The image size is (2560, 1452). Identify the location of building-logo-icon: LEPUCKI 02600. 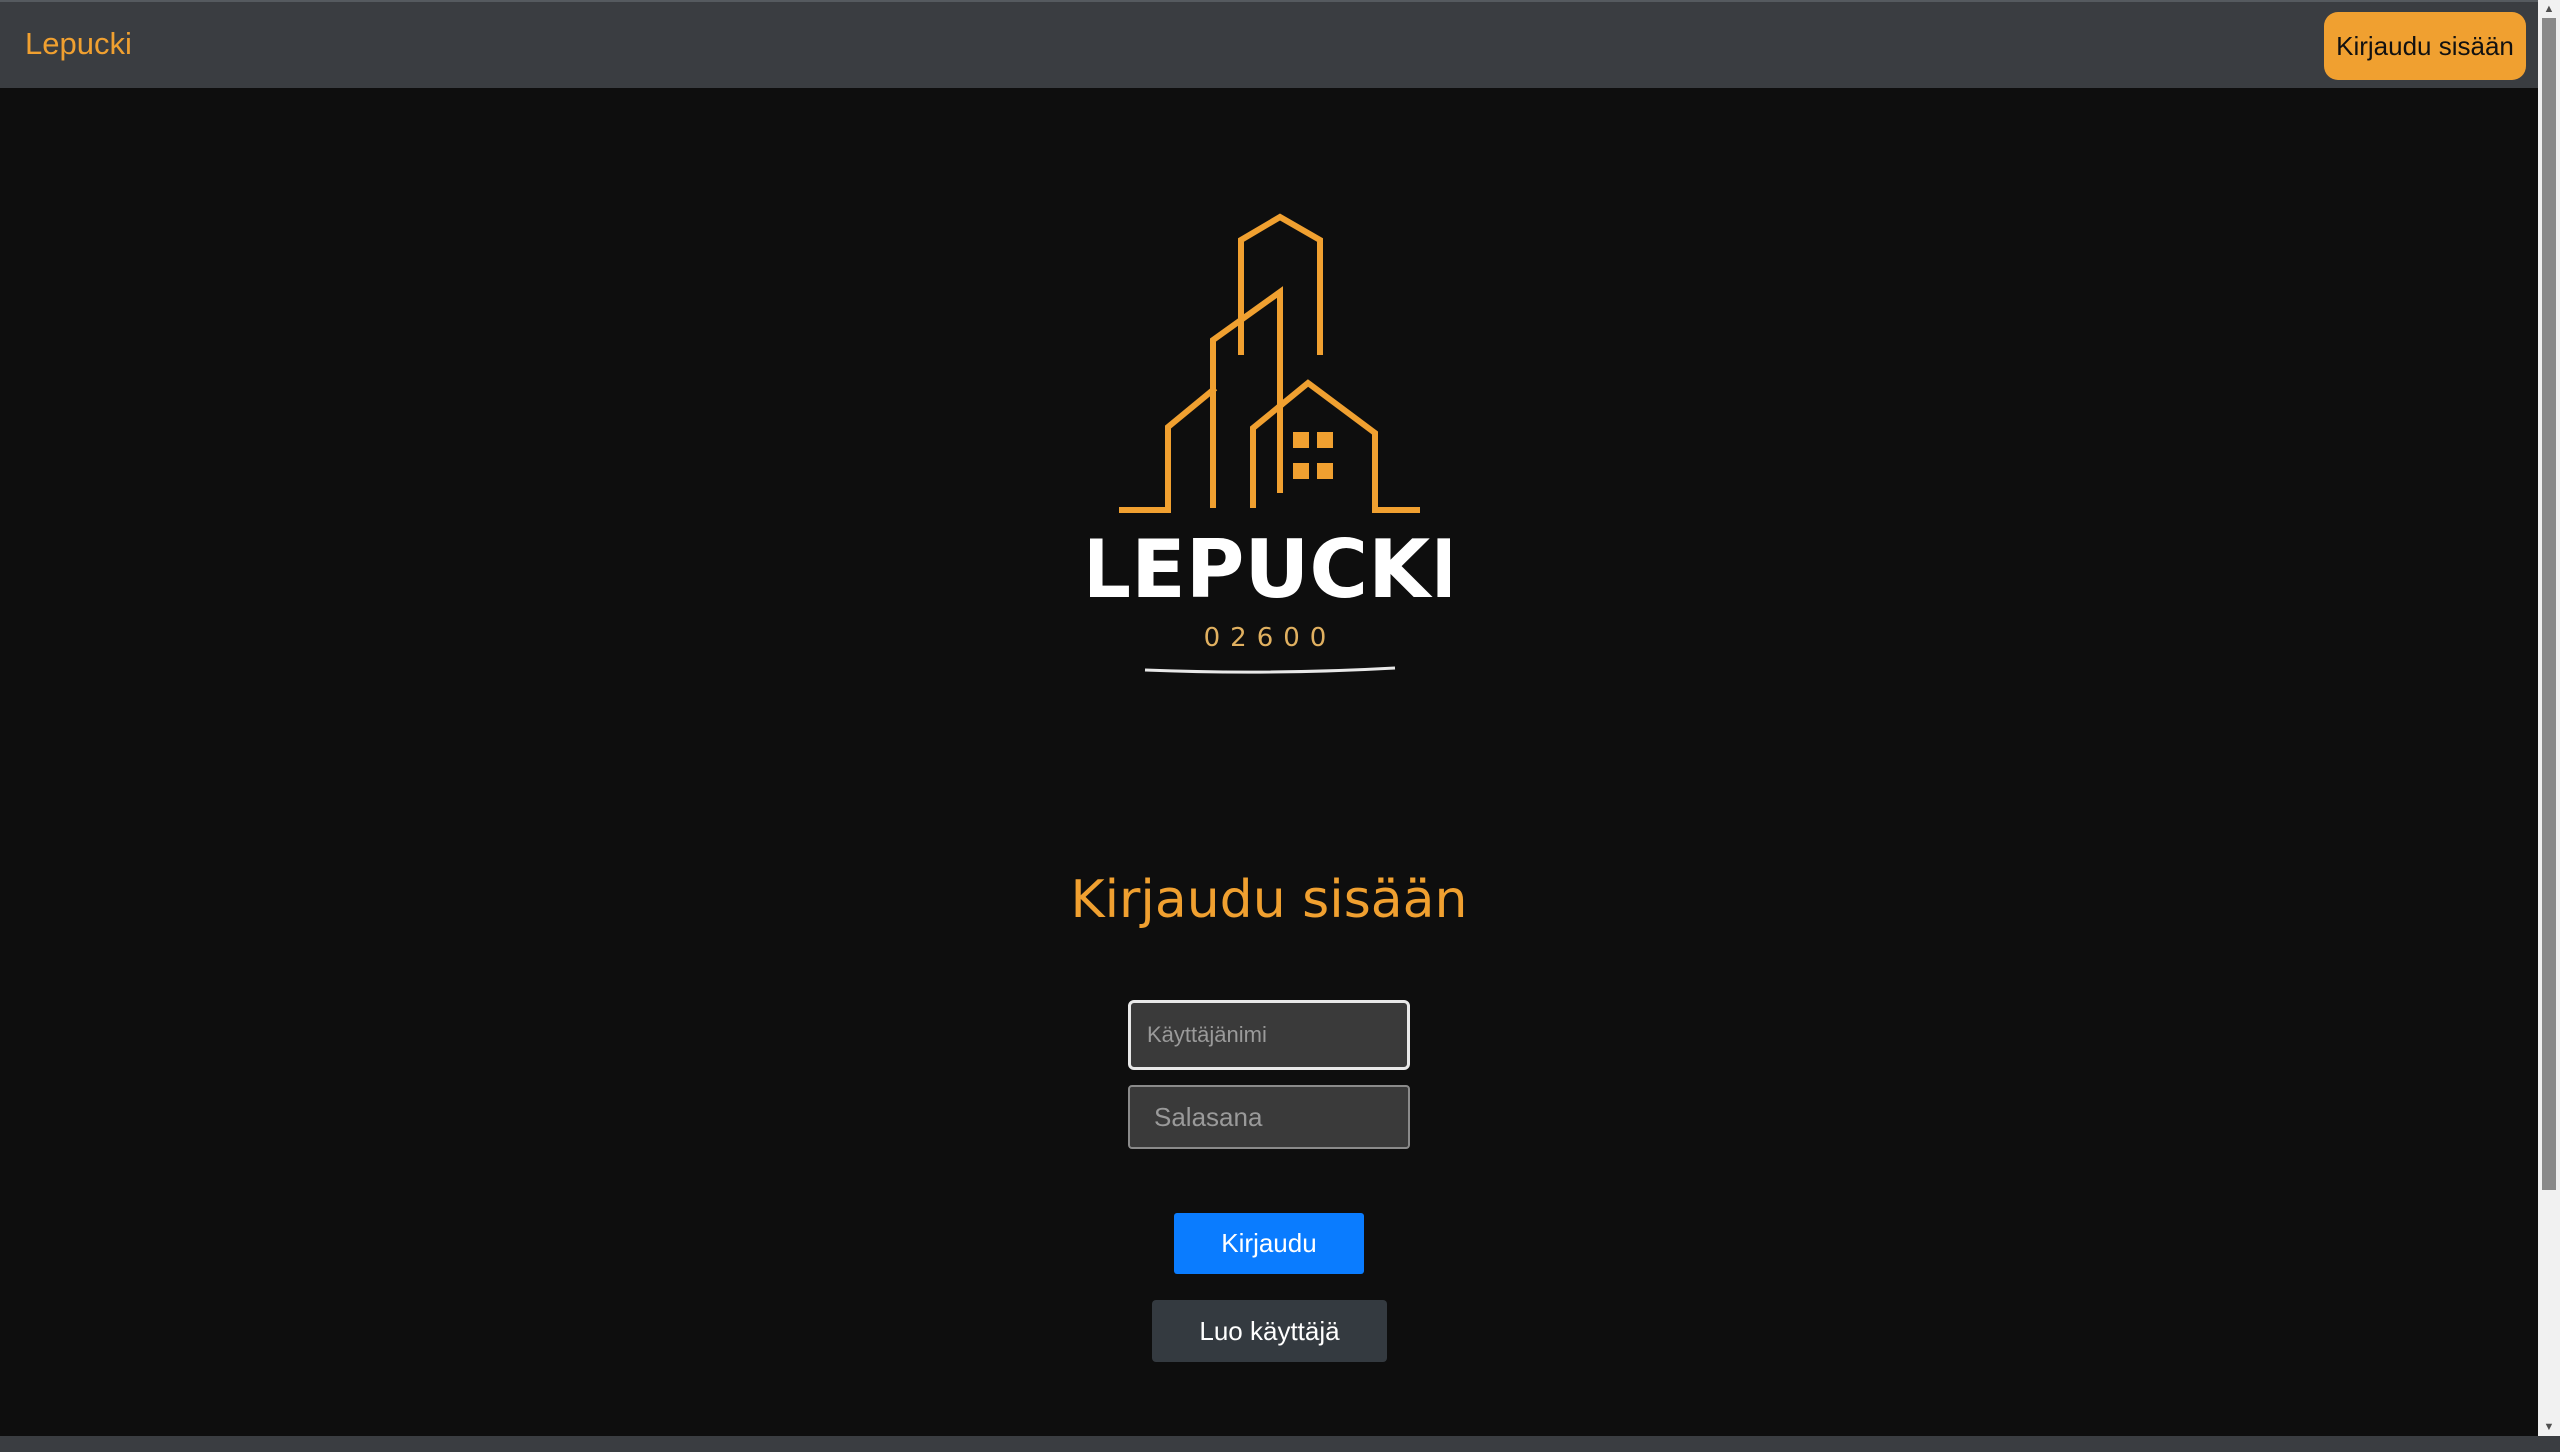
(1270, 443).